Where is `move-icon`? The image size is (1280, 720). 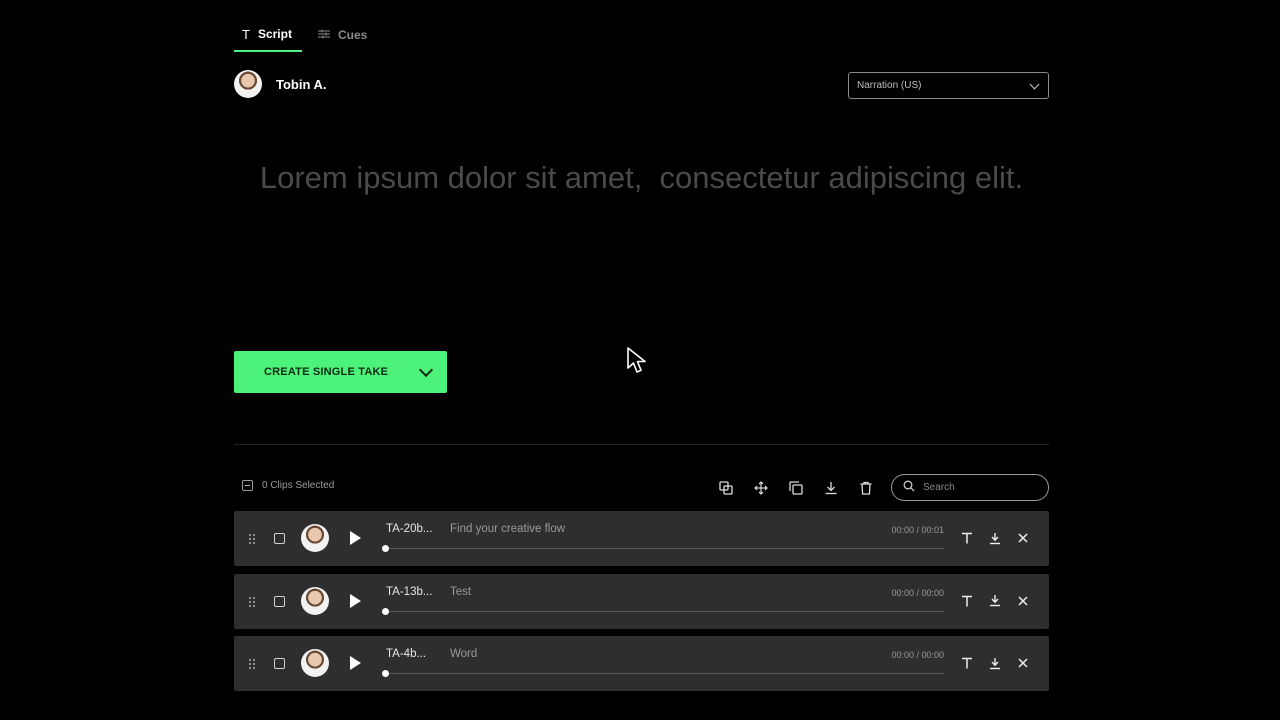 move-icon is located at coordinates (761, 488).